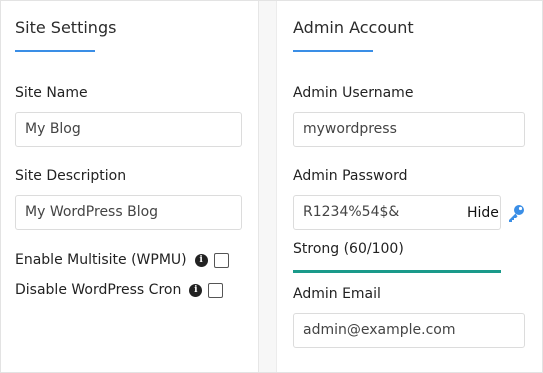 The image size is (543, 373). Describe the element at coordinates (268, 186) in the screenshot. I see `column-divider` at that location.